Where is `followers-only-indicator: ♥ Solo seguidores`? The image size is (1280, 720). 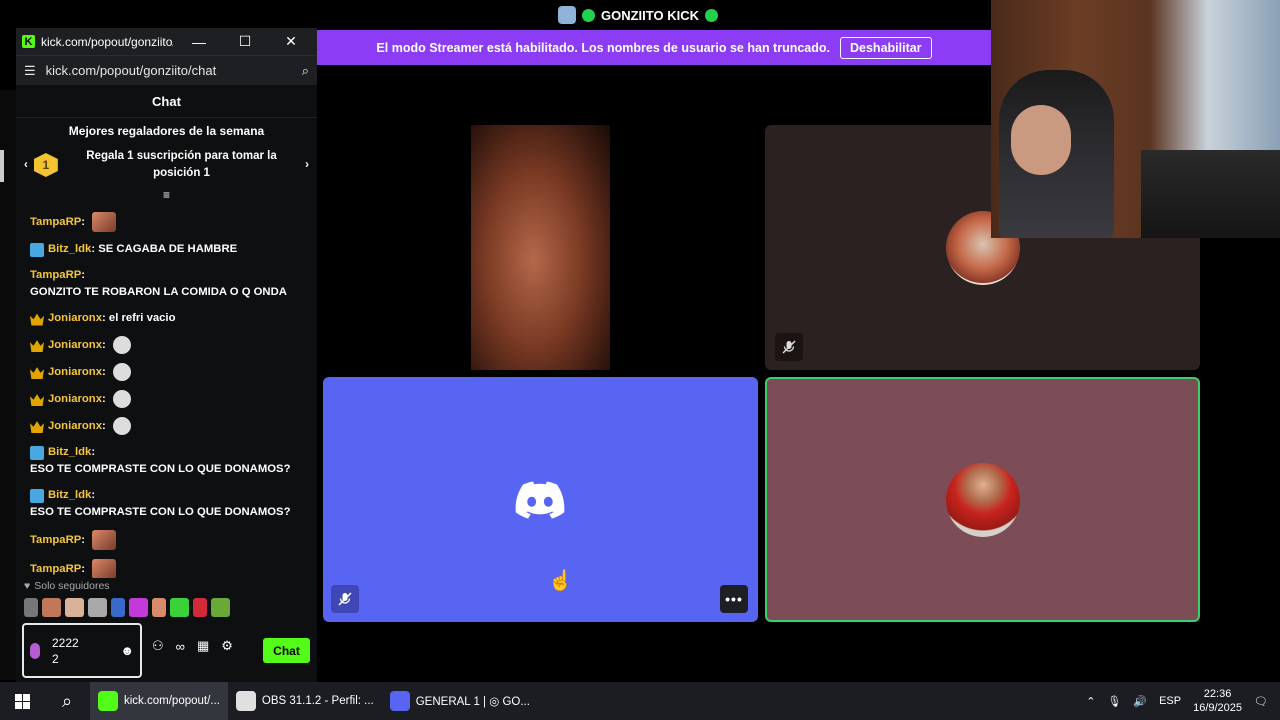 followers-only-indicator: ♥ Solo seguidores is located at coordinates (67, 586).